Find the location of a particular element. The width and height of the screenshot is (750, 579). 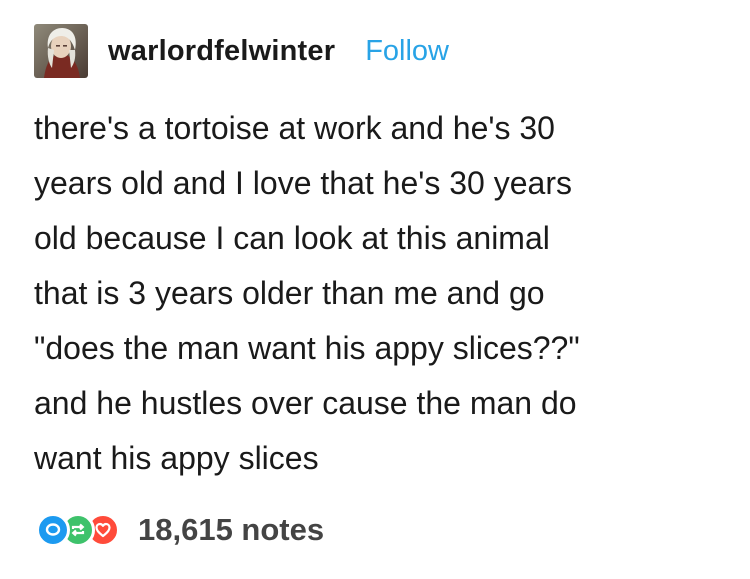

post-text-line: there's a tortoise at work and he's 30 is located at coordinates (294, 128).